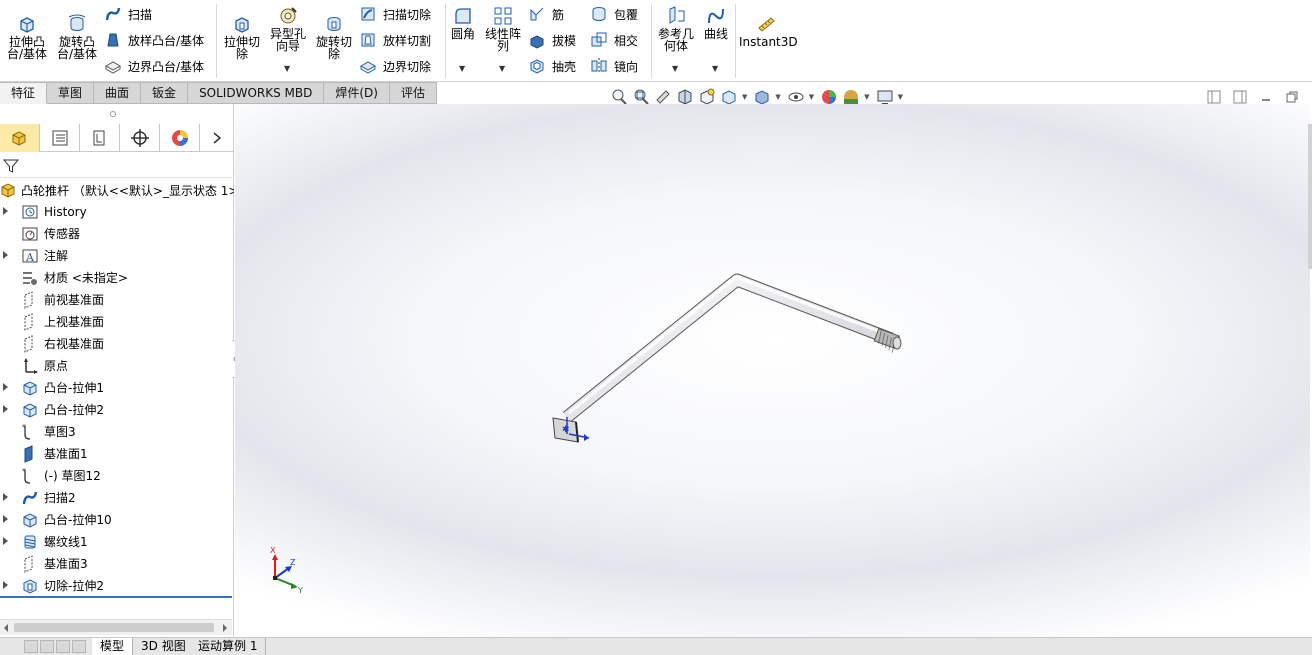 Image resolution: width=1312 pixels, height=655 pixels. I want to click on tab-features: 特征, so click(24, 93).